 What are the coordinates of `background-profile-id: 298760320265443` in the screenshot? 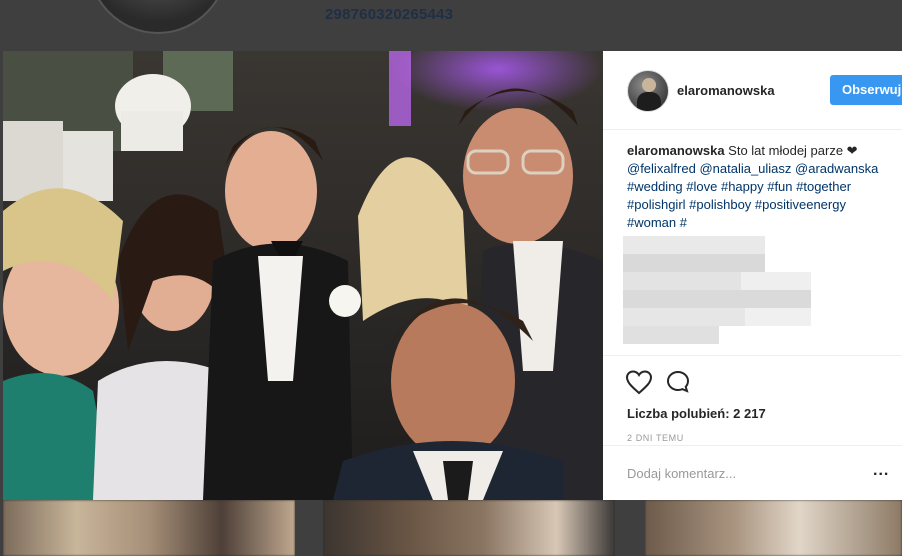 It's located at (389, 14).